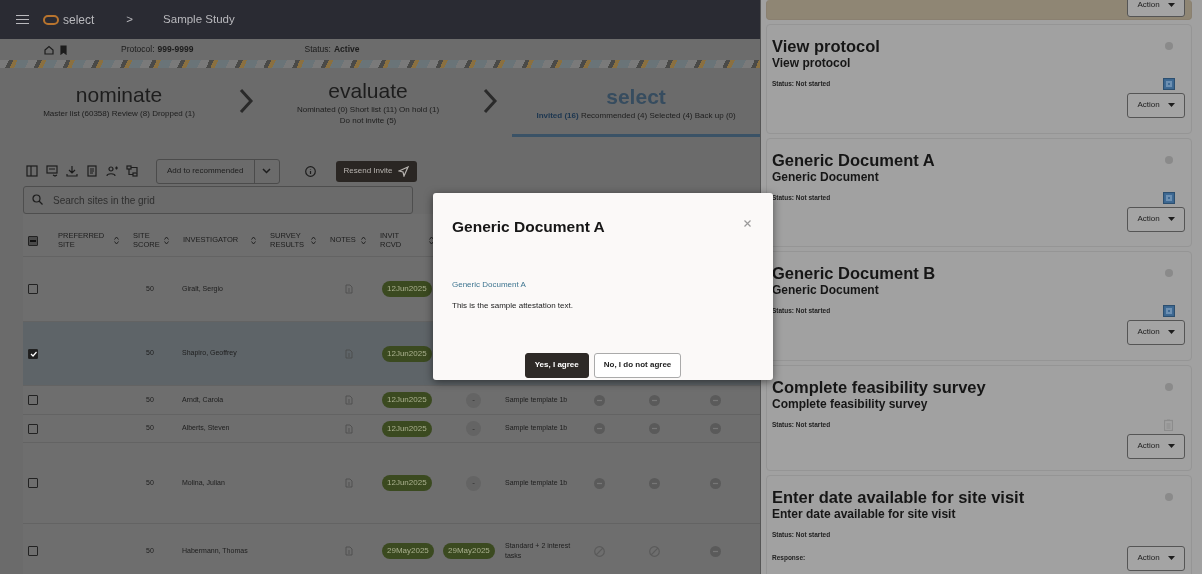 The width and height of the screenshot is (1202, 574). What do you see at coordinates (376, 171) in the screenshot?
I see `resend-invite-button: Resend Invite` at bounding box center [376, 171].